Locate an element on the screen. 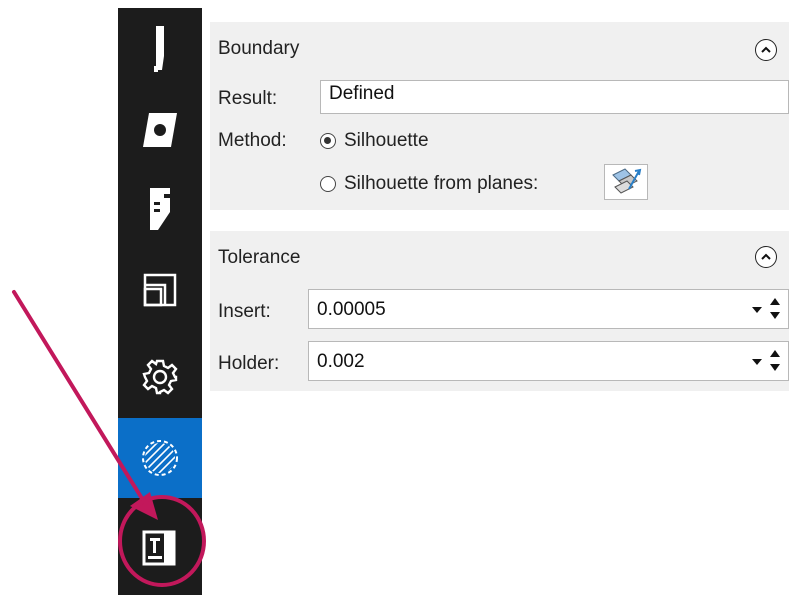 The image size is (789, 595). annotation-arrow is located at coordinates (85, 405).